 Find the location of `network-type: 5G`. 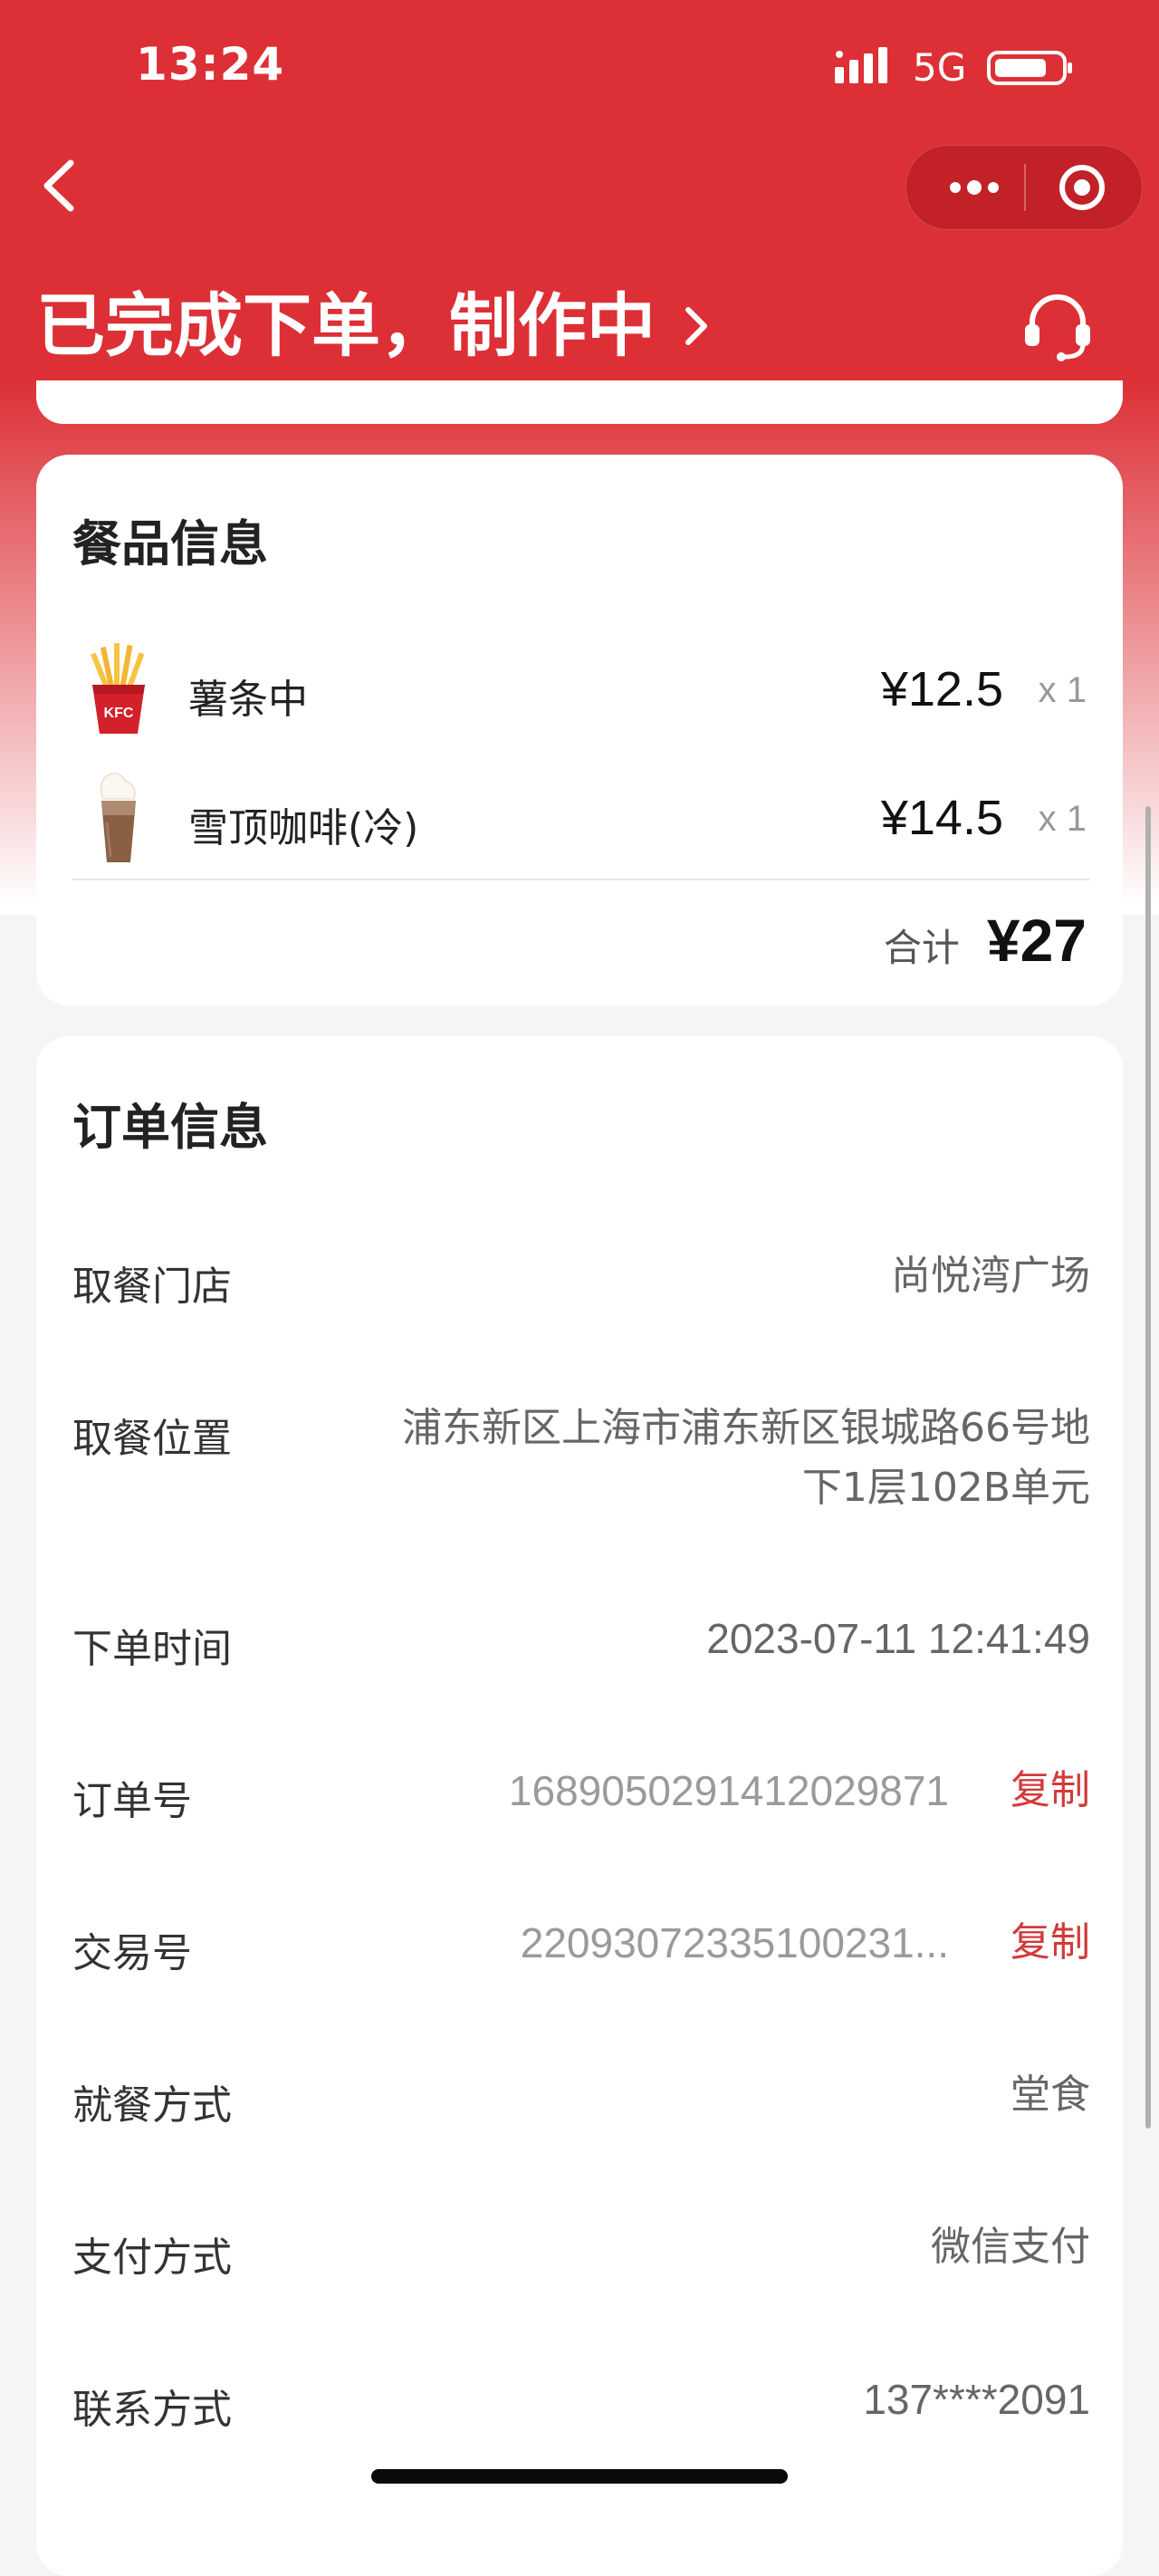

network-type: 5G is located at coordinates (940, 67).